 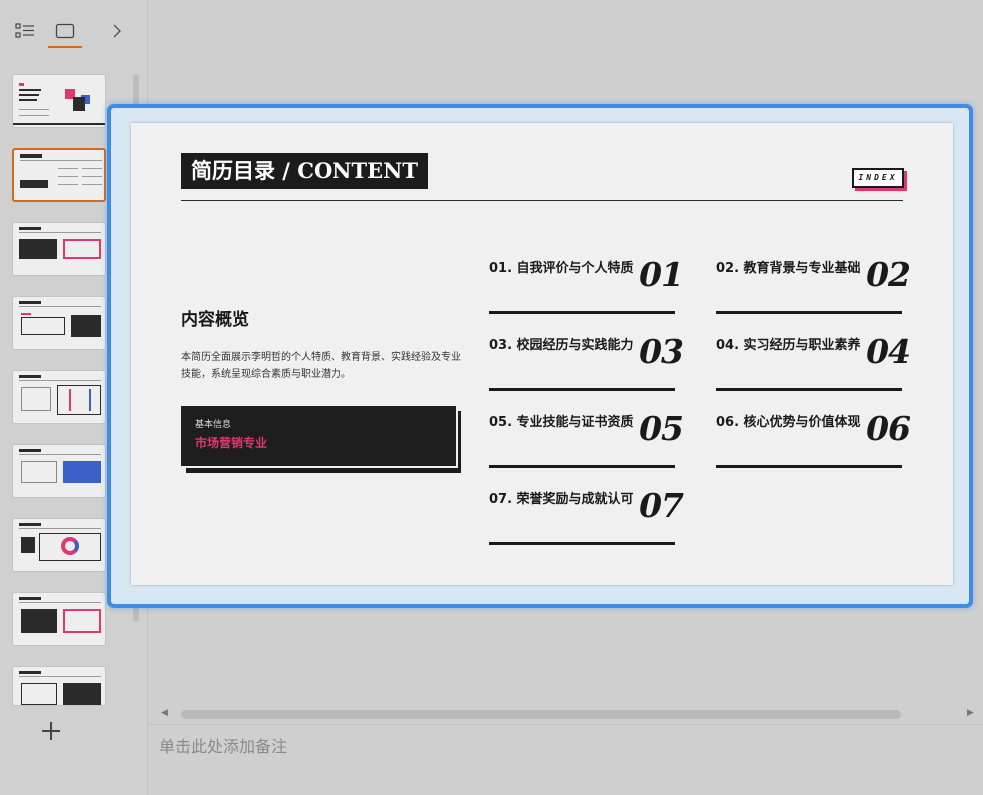 What do you see at coordinates (586, 287) in the screenshot?
I see `toc-item: 01. 自我评价与个人特质 01` at bounding box center [586, 287].